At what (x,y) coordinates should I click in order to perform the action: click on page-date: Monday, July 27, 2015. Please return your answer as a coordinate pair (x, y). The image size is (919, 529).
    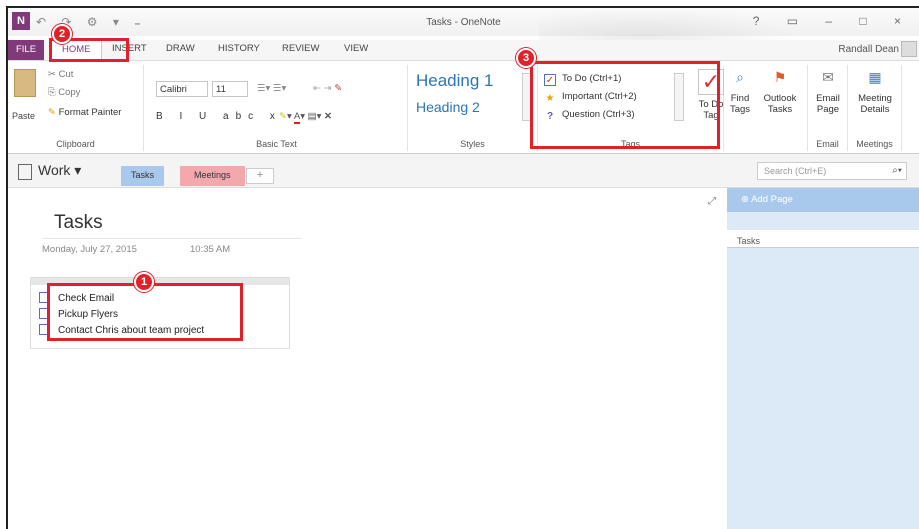
    Looking at the image, I should click on (89, 249).